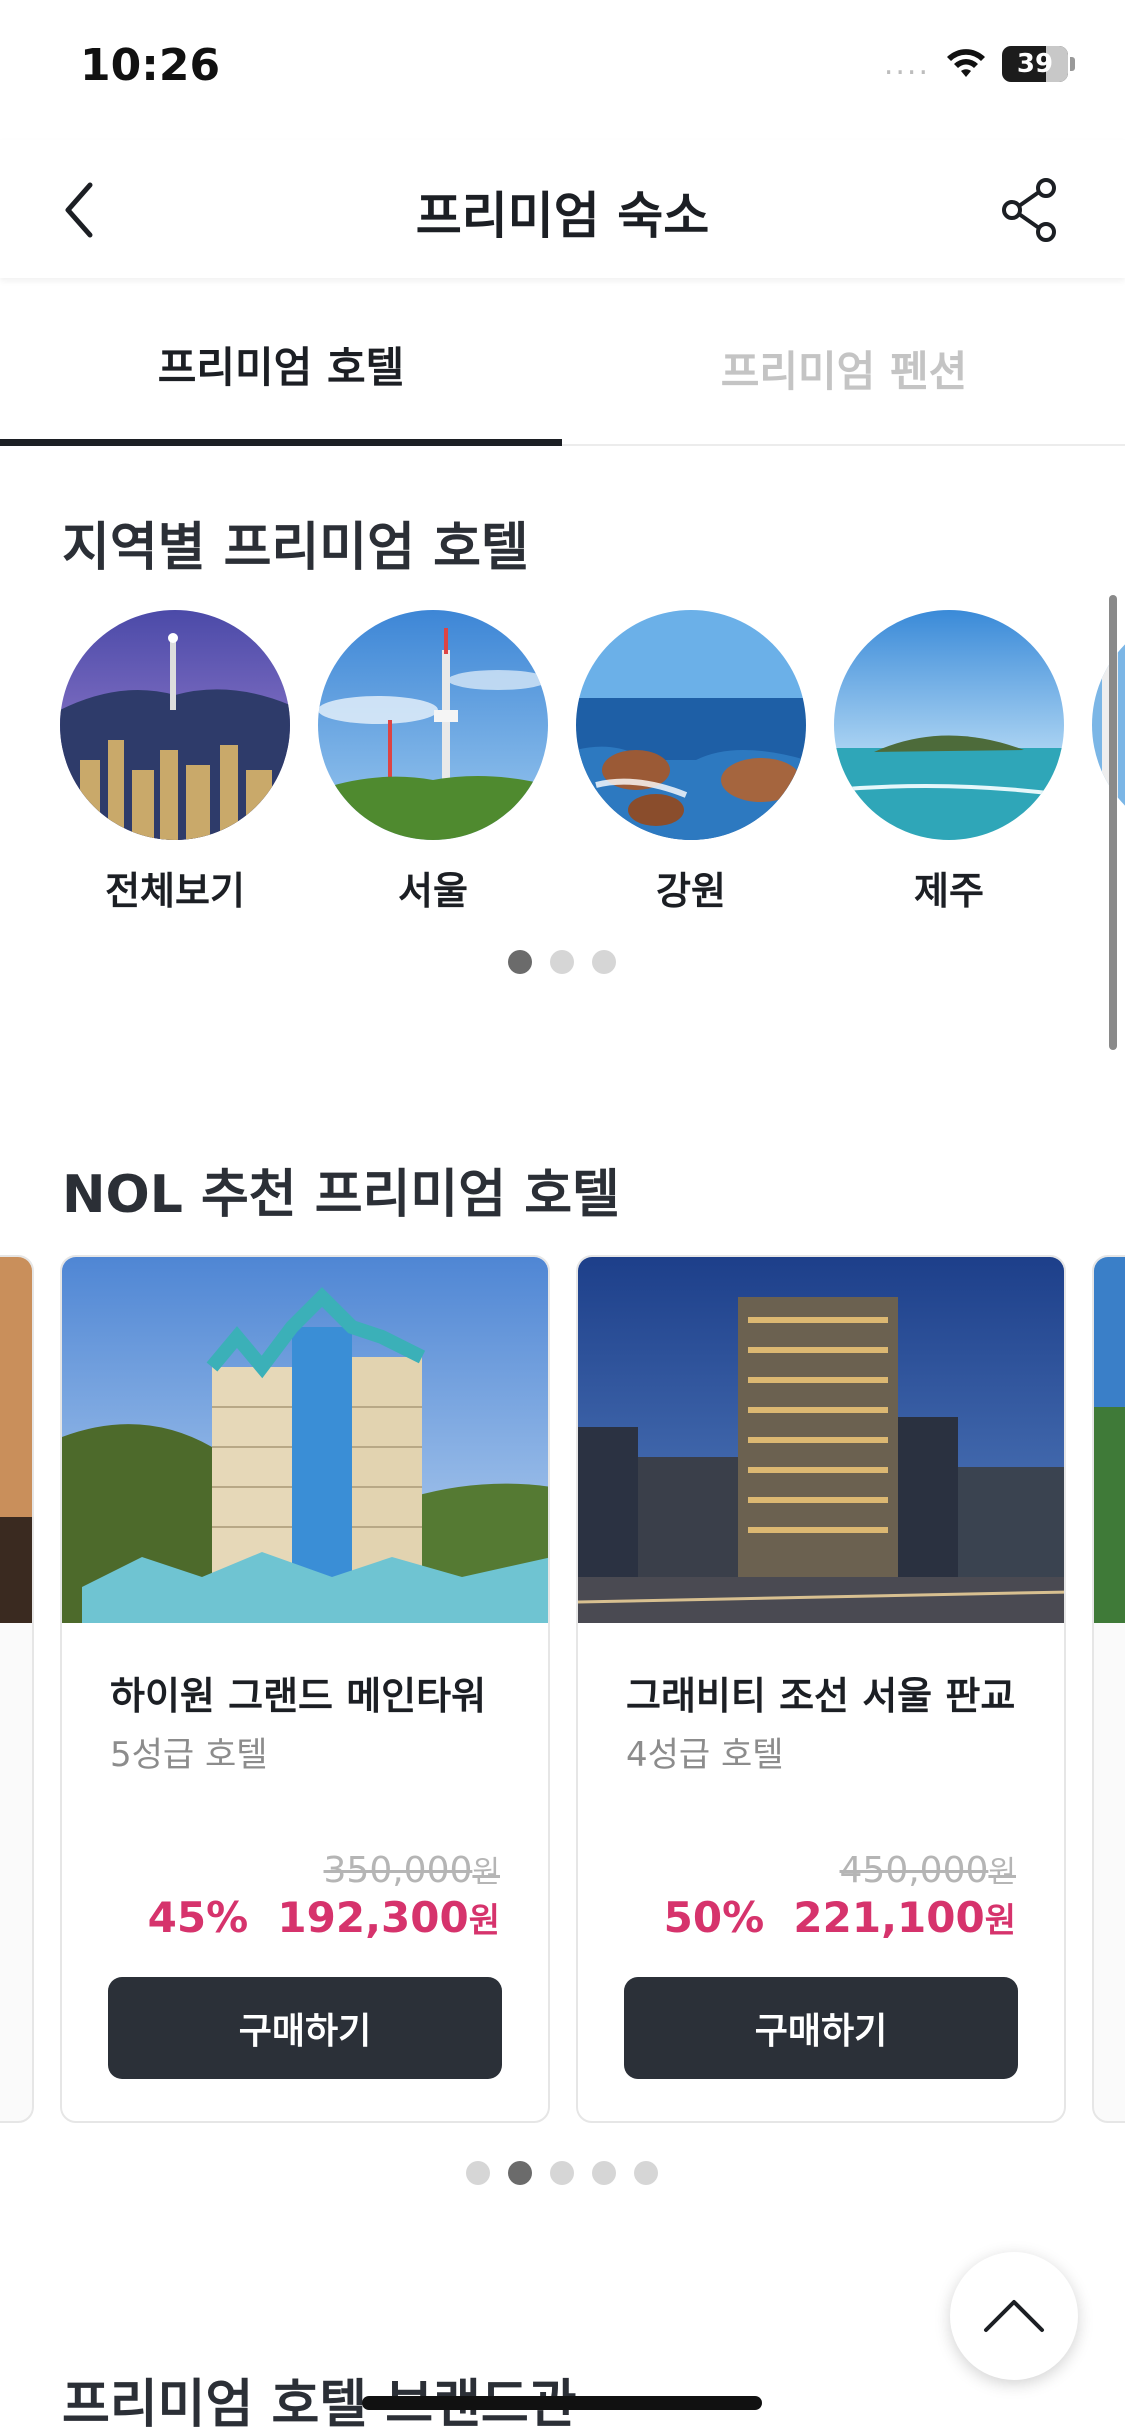  What do you see at coordinates (714, 1917) in the screenshot?
I see `discount-rate: 50%` at bounding box center [714, 1917].